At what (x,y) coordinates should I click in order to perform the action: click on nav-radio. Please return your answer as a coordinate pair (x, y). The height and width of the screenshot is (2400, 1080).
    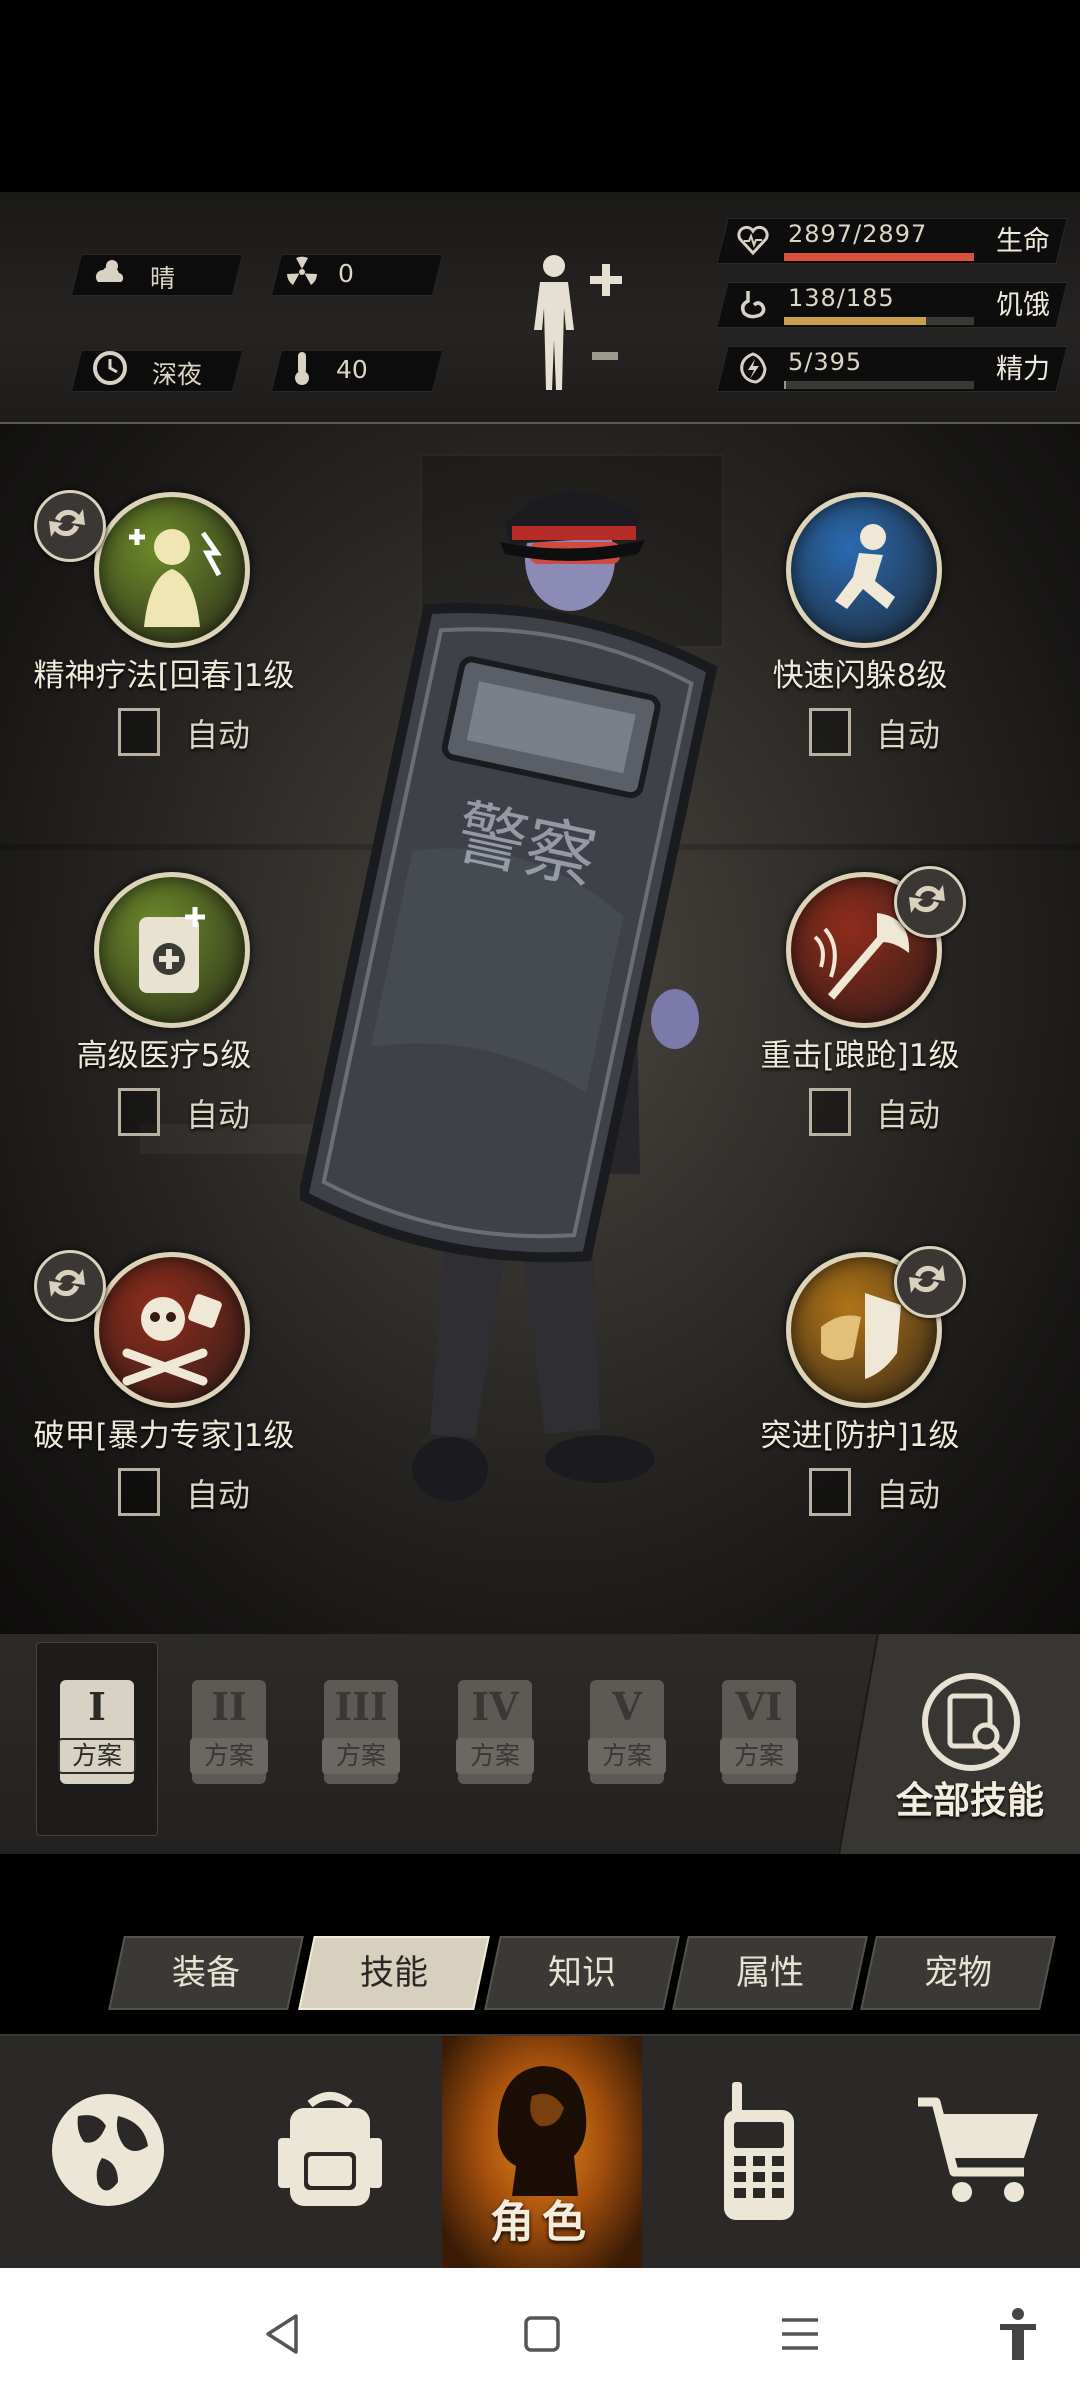
    Looking at the image, I should click on (754, 2153).